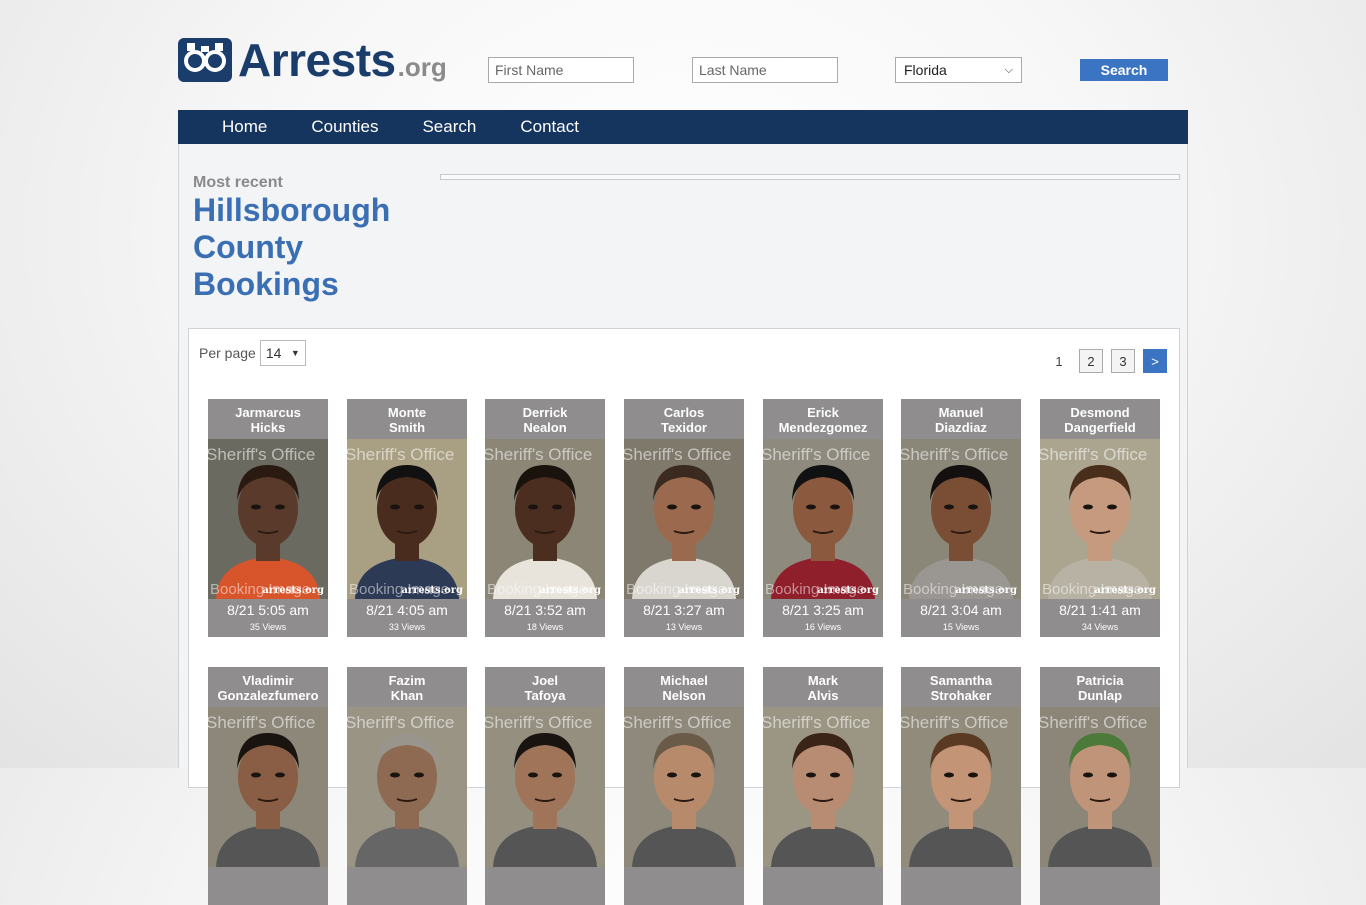  What do you see at coordinates (422, 67) in the screenshot?
I see `logo-tld: .org` at bounding box center [422, 67].